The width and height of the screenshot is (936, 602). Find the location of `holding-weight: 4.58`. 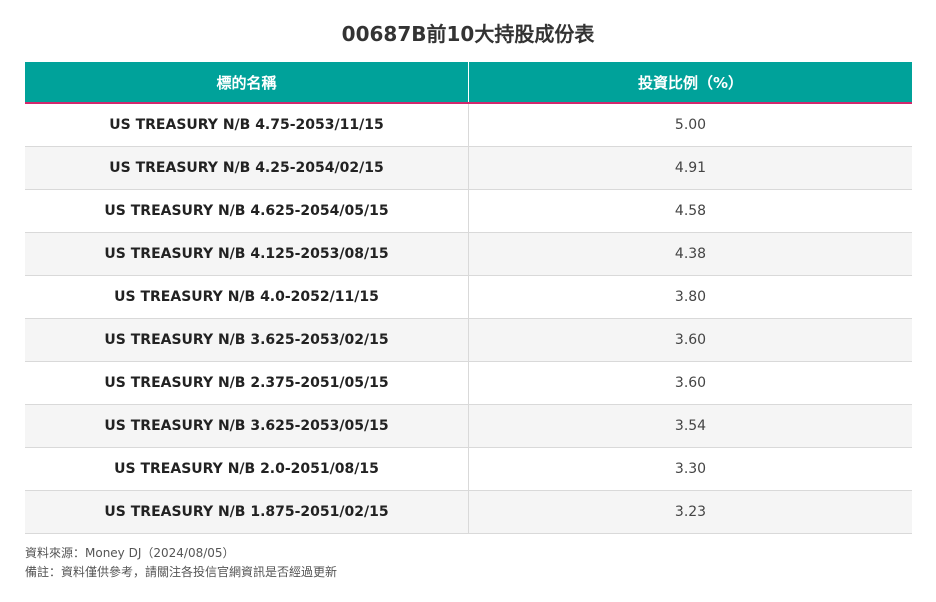

holding-weight: 4.58 is located at coordinates (690, 211).